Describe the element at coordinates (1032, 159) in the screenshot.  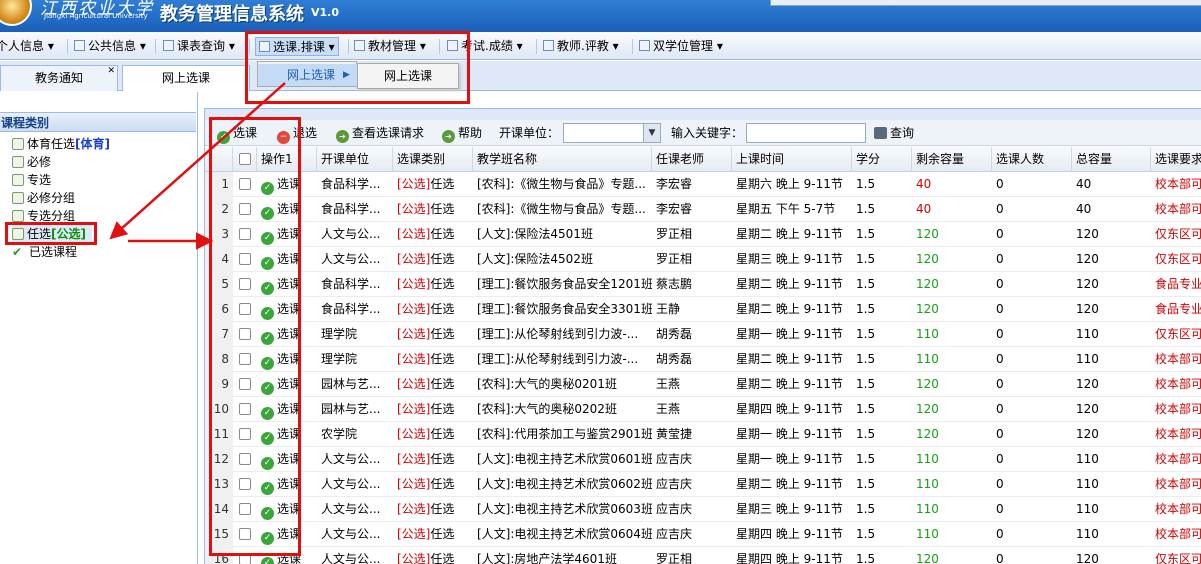
I see `column-header-enrolled: 选课人数` at that location.